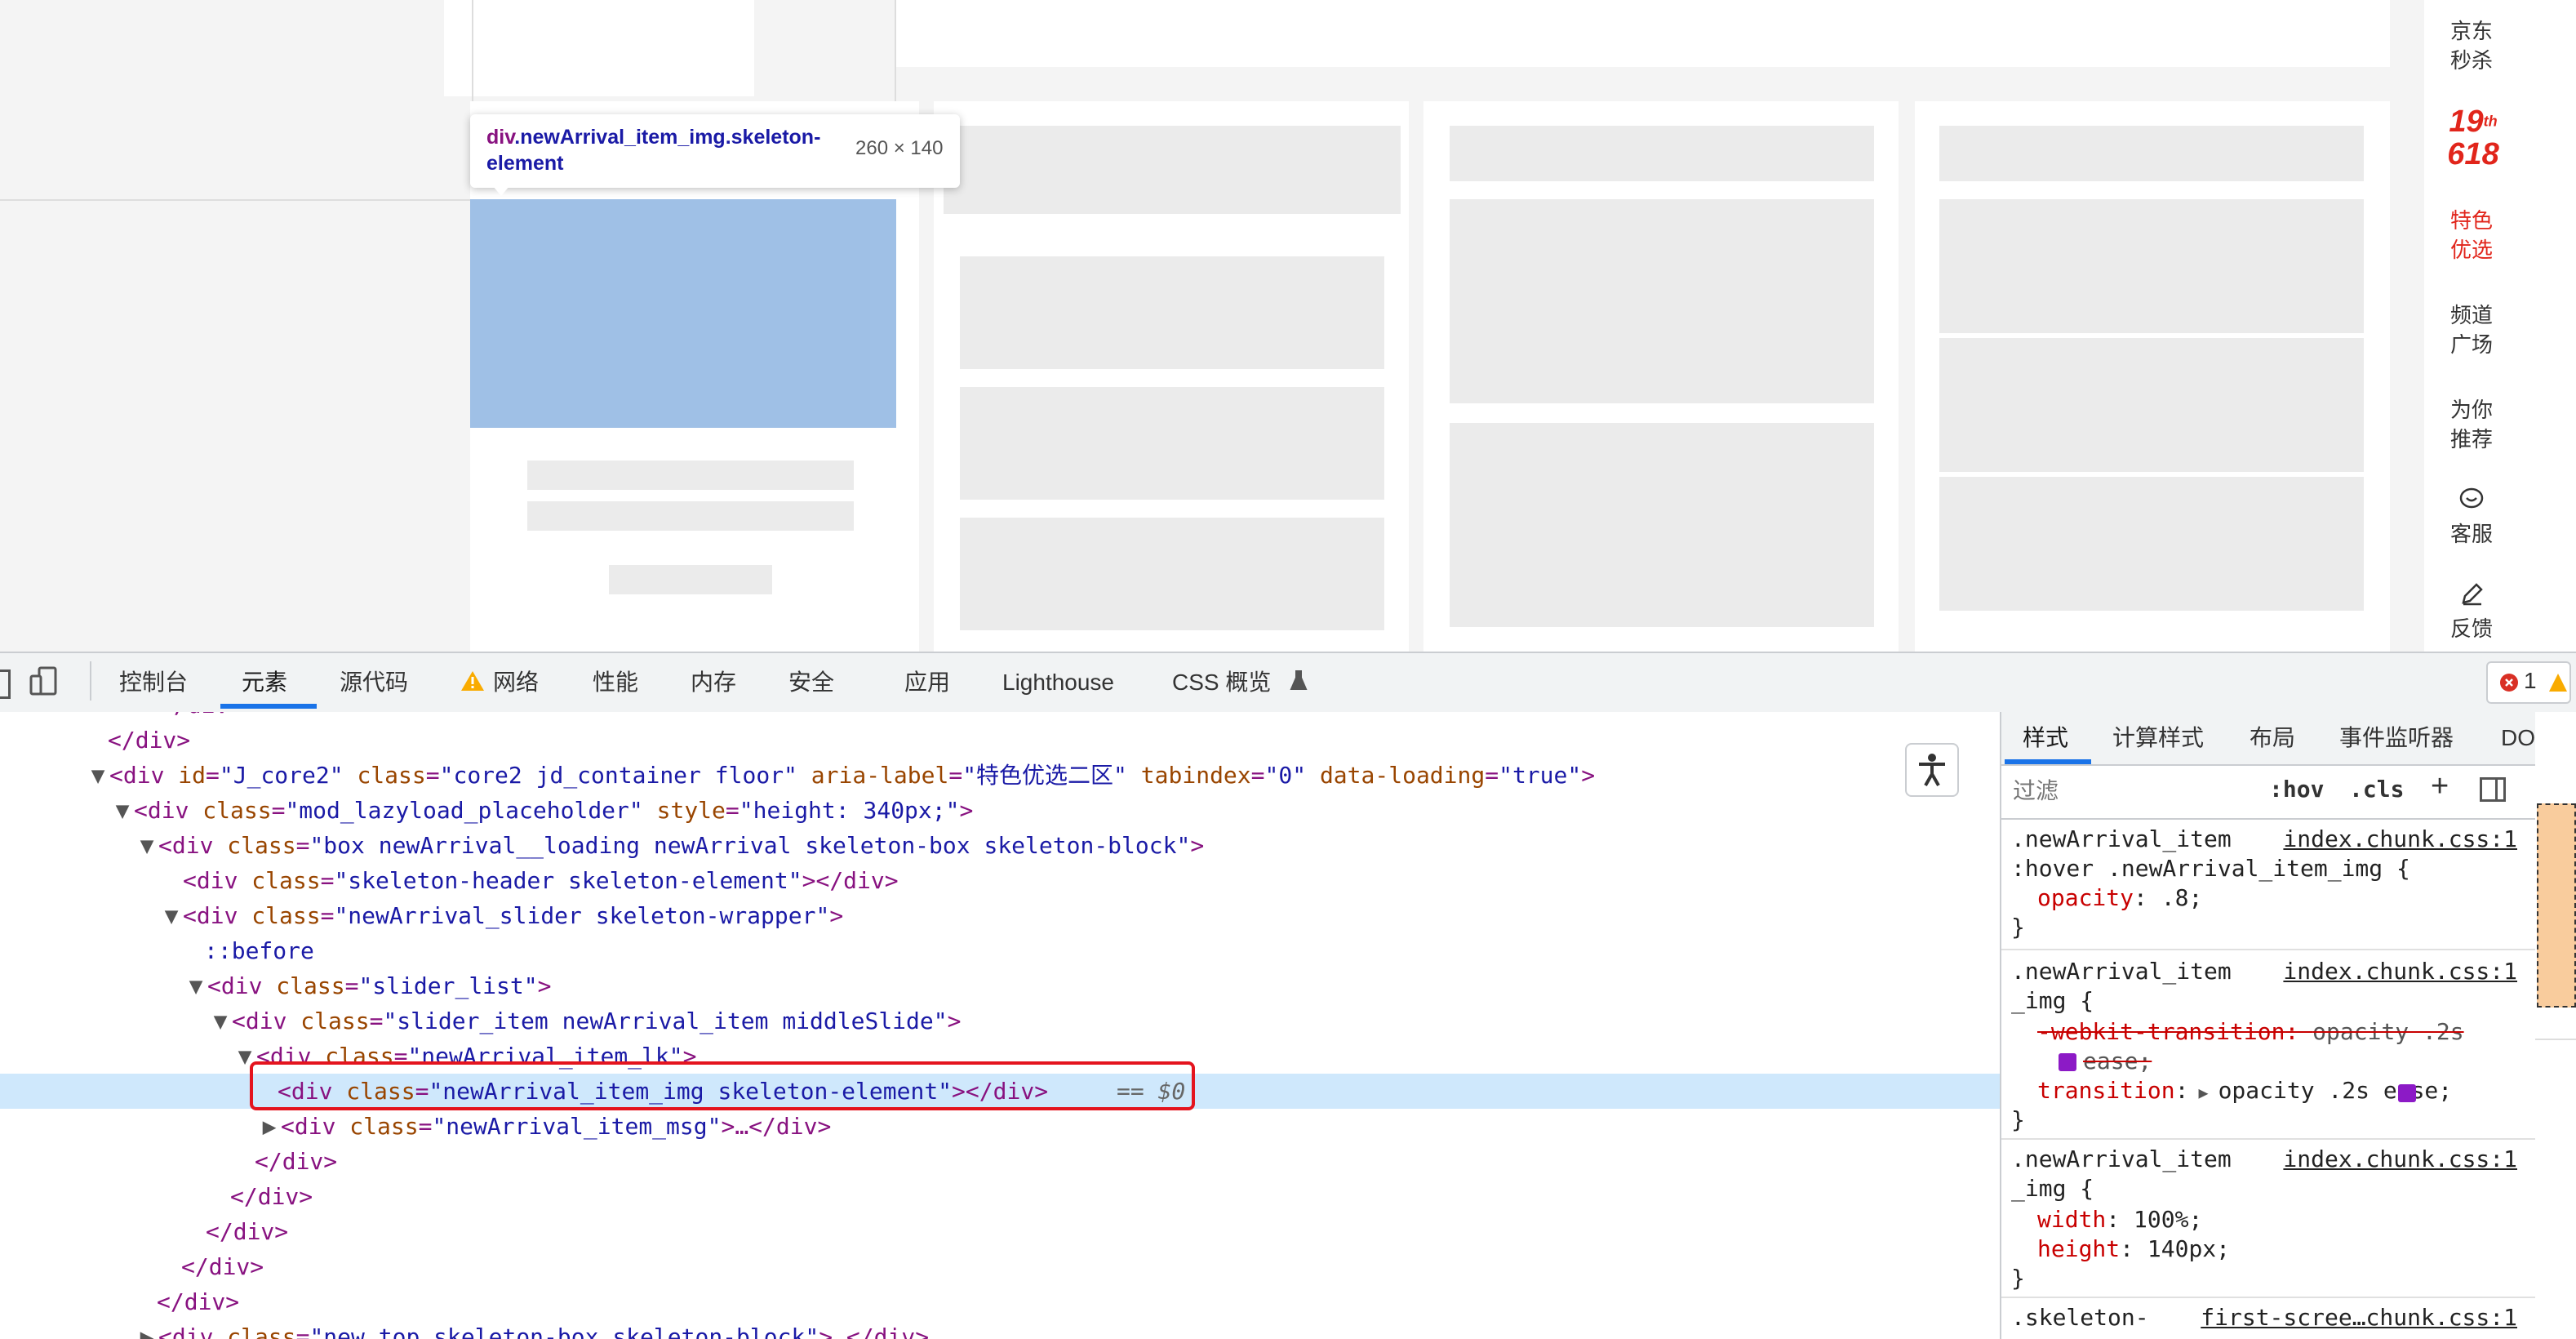  Describe the element at coordinates (2471, 329) in the screenshot. I see `sidebar-item-channel: 频道 广场` at that location.